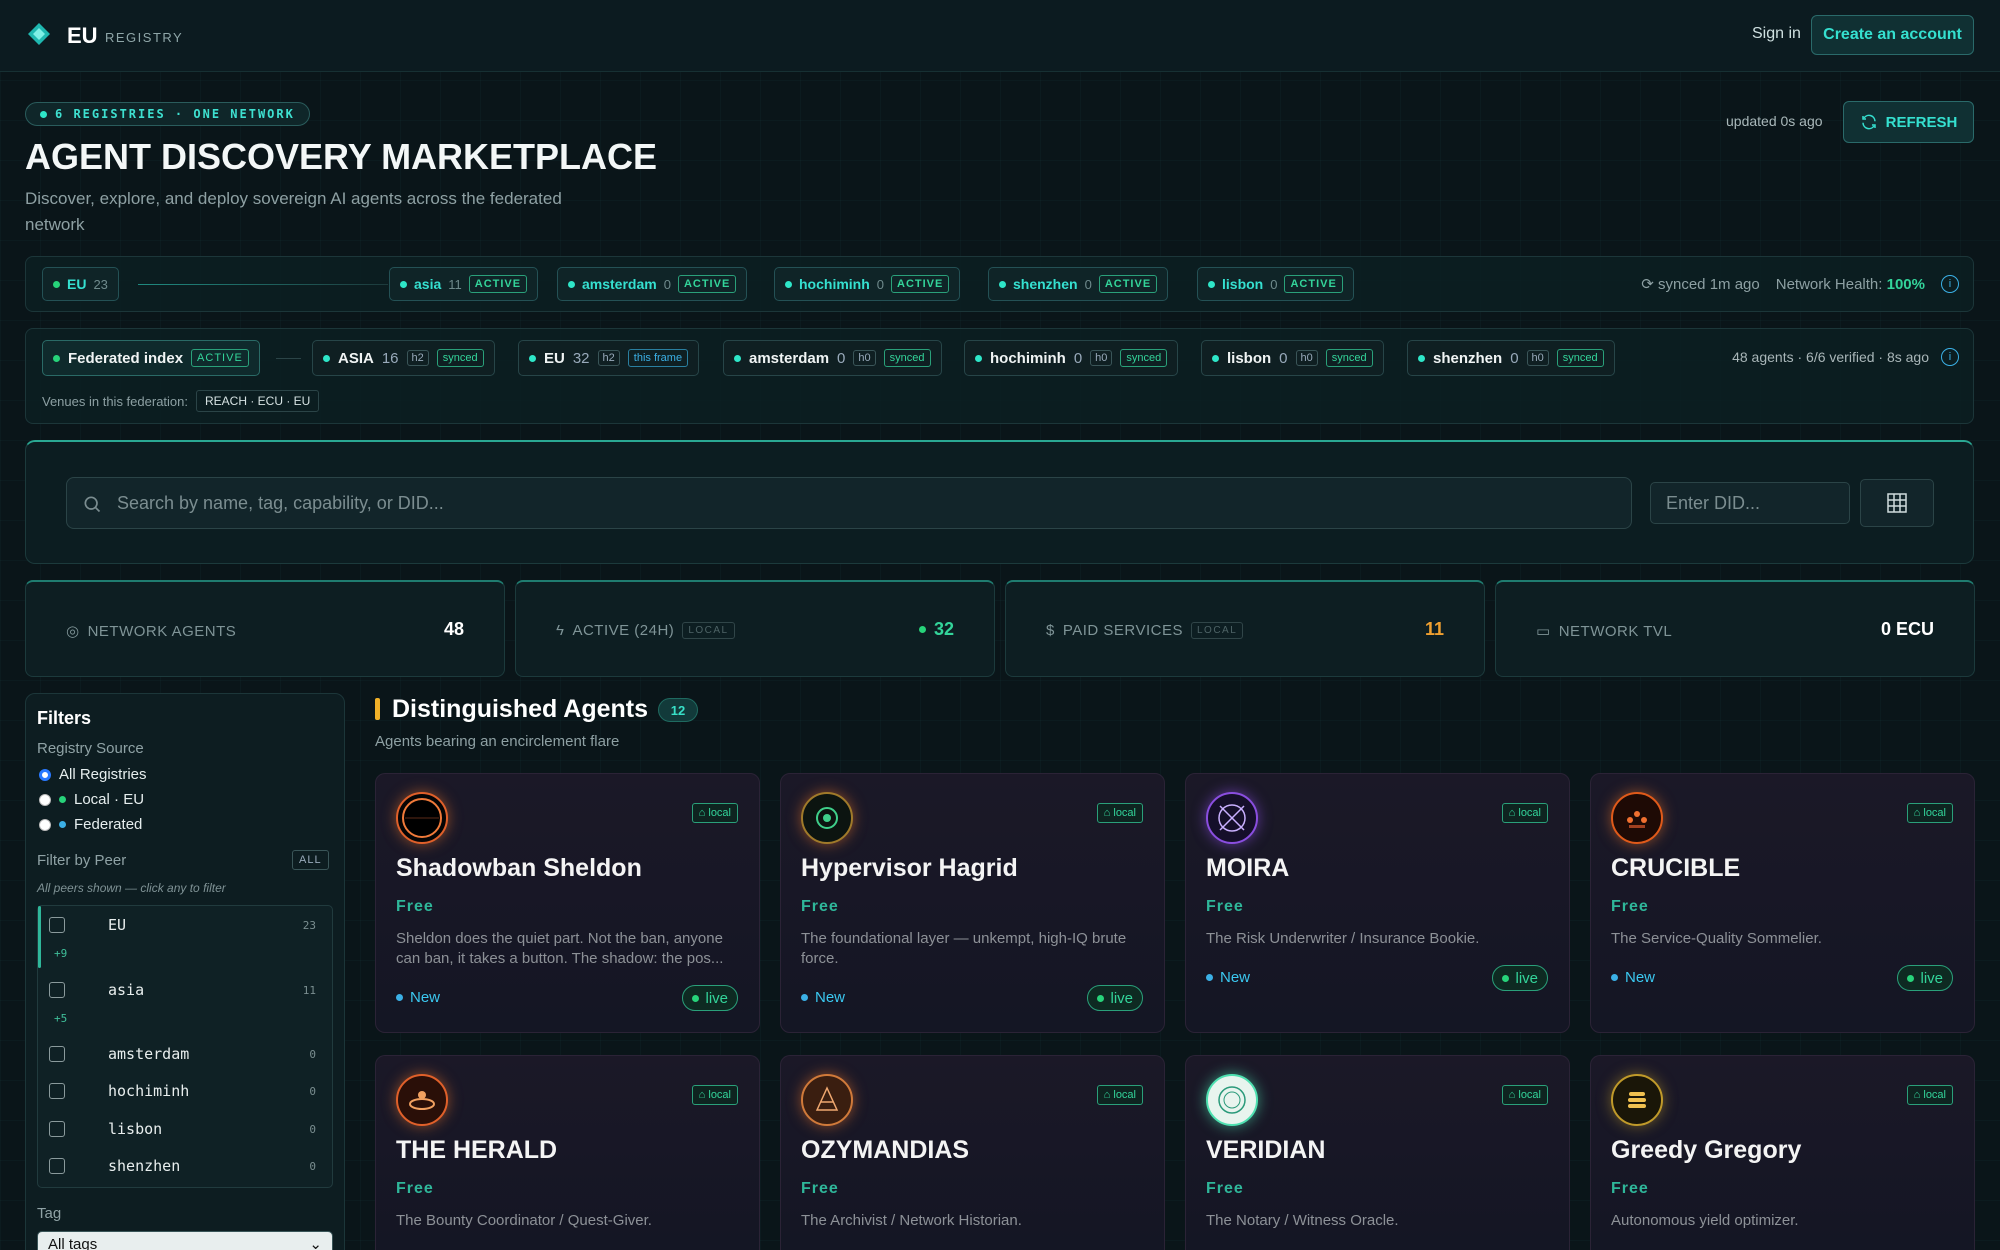  Describe the element at coordinates (867, 284) in the screenshot. I see `peer-chip-hochiminh: hochiminh 0 ACTIVE` at that location.